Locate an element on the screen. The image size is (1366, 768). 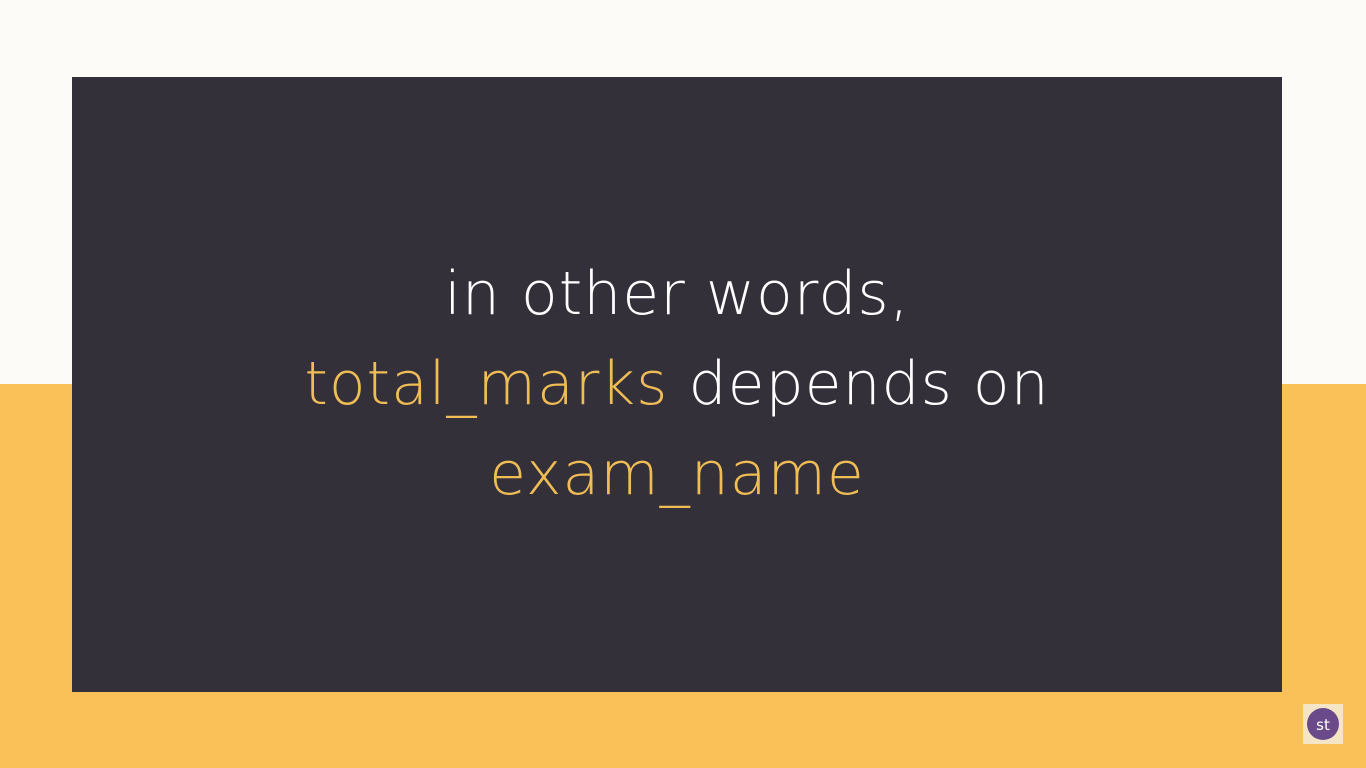
channel-logo-text: st is located at coordinates (1323, 724).